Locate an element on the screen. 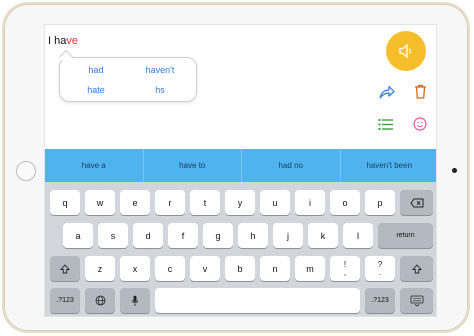  phrase-list-button is located at coordinates (386, 124).